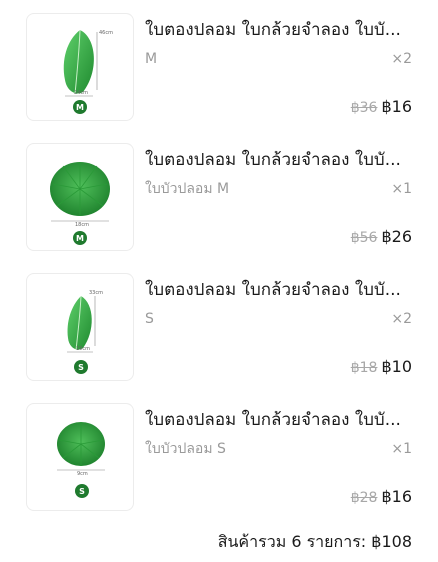 The image size is (438, 562). Describe the element at coordinates (314, 541) in the screenshot. I see `order-total-summary: สินค้ารวม 6 รายการ: ฿108` at that location.